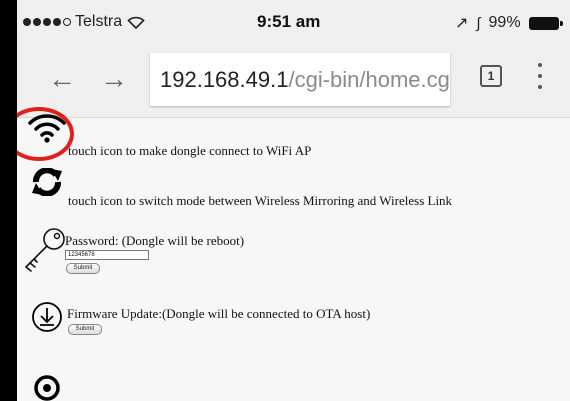  What do you see at coordinates (99, 21) in the screenshot?
I see `carrier-name: Telstra` at bounding box center [99, 21].